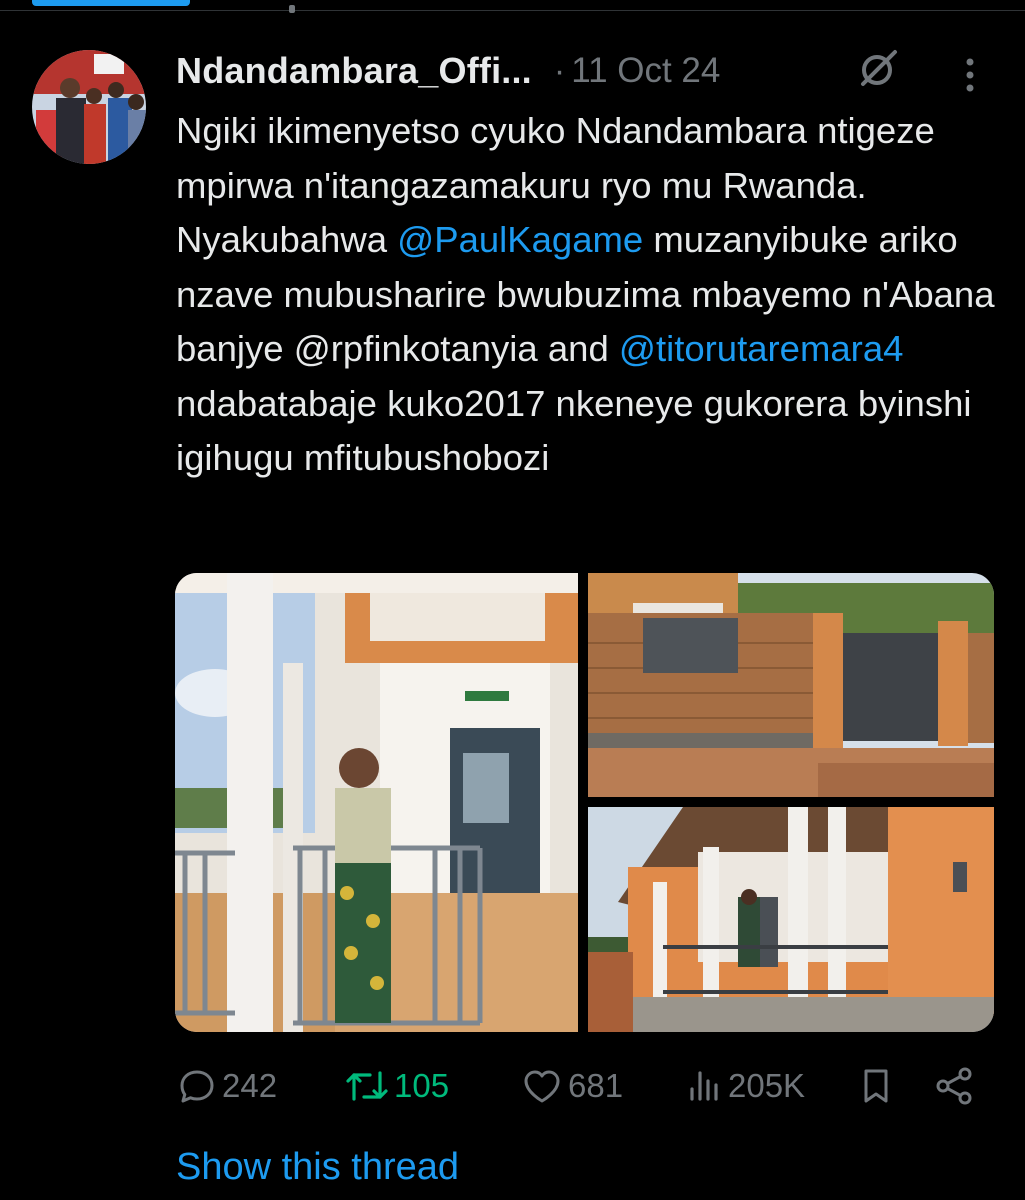  What do you see at coordinates (197, 1086) in the screenshot?
I see `reply-icon` at bounding box center [197, 1086].